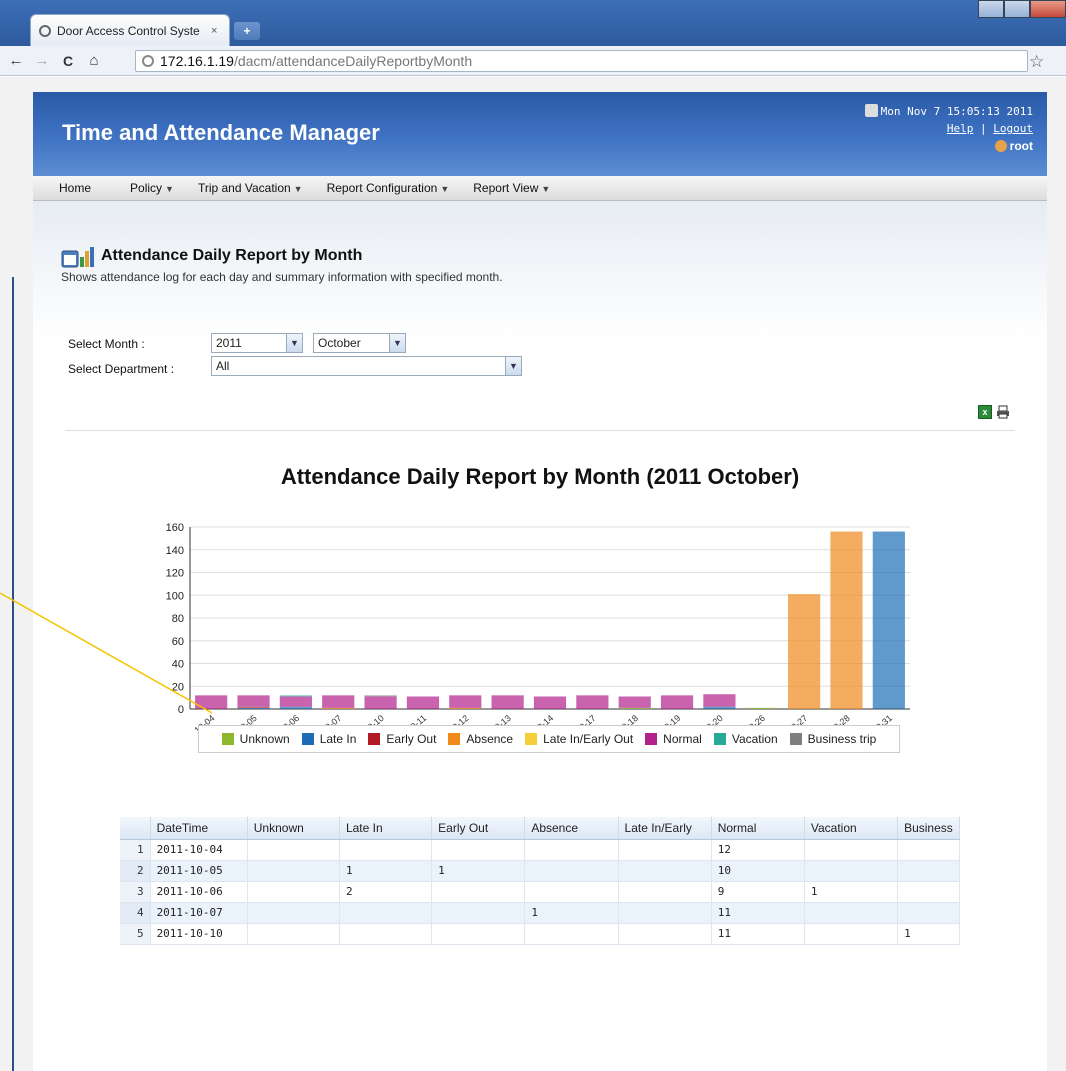 The height and width of the screenshot is (1071, 1066). I want to click on bookmark-star-icon: ☆, so click(1036, 62).